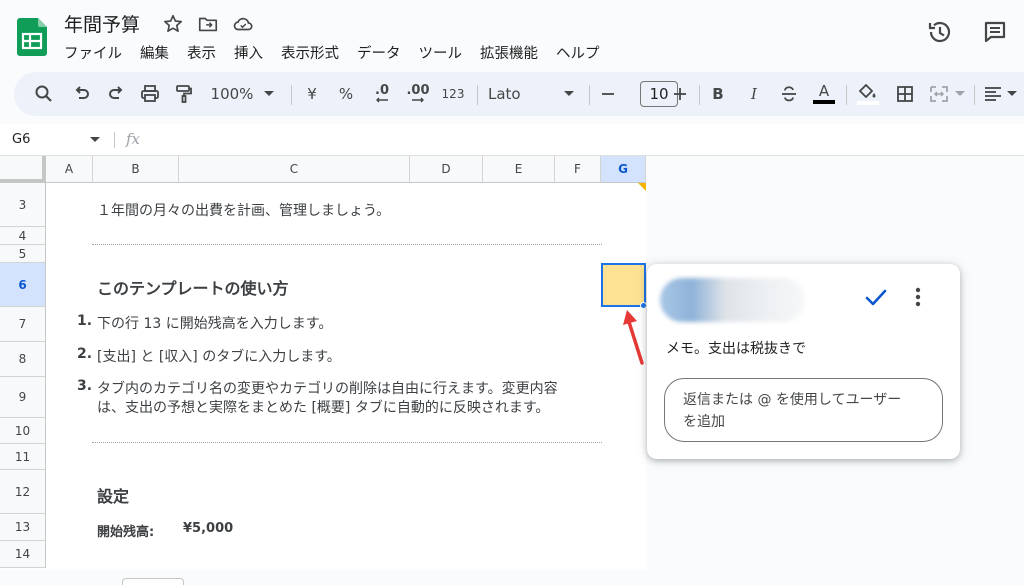 The image size is (1024, 585). Describe the element at coordinates (453, 94) in the screenshot. I see `number-format-button: 123` at that location.